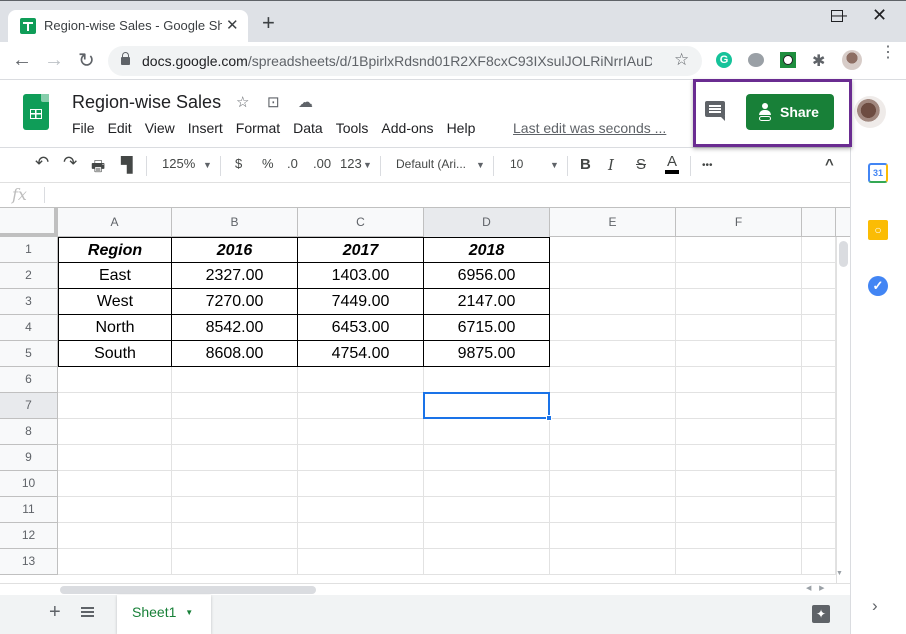 The image size is (906, 634). What do you see at coordinates (442, 195) in the screenshot?
I see `formula-input` at bounding box center [442, 195].